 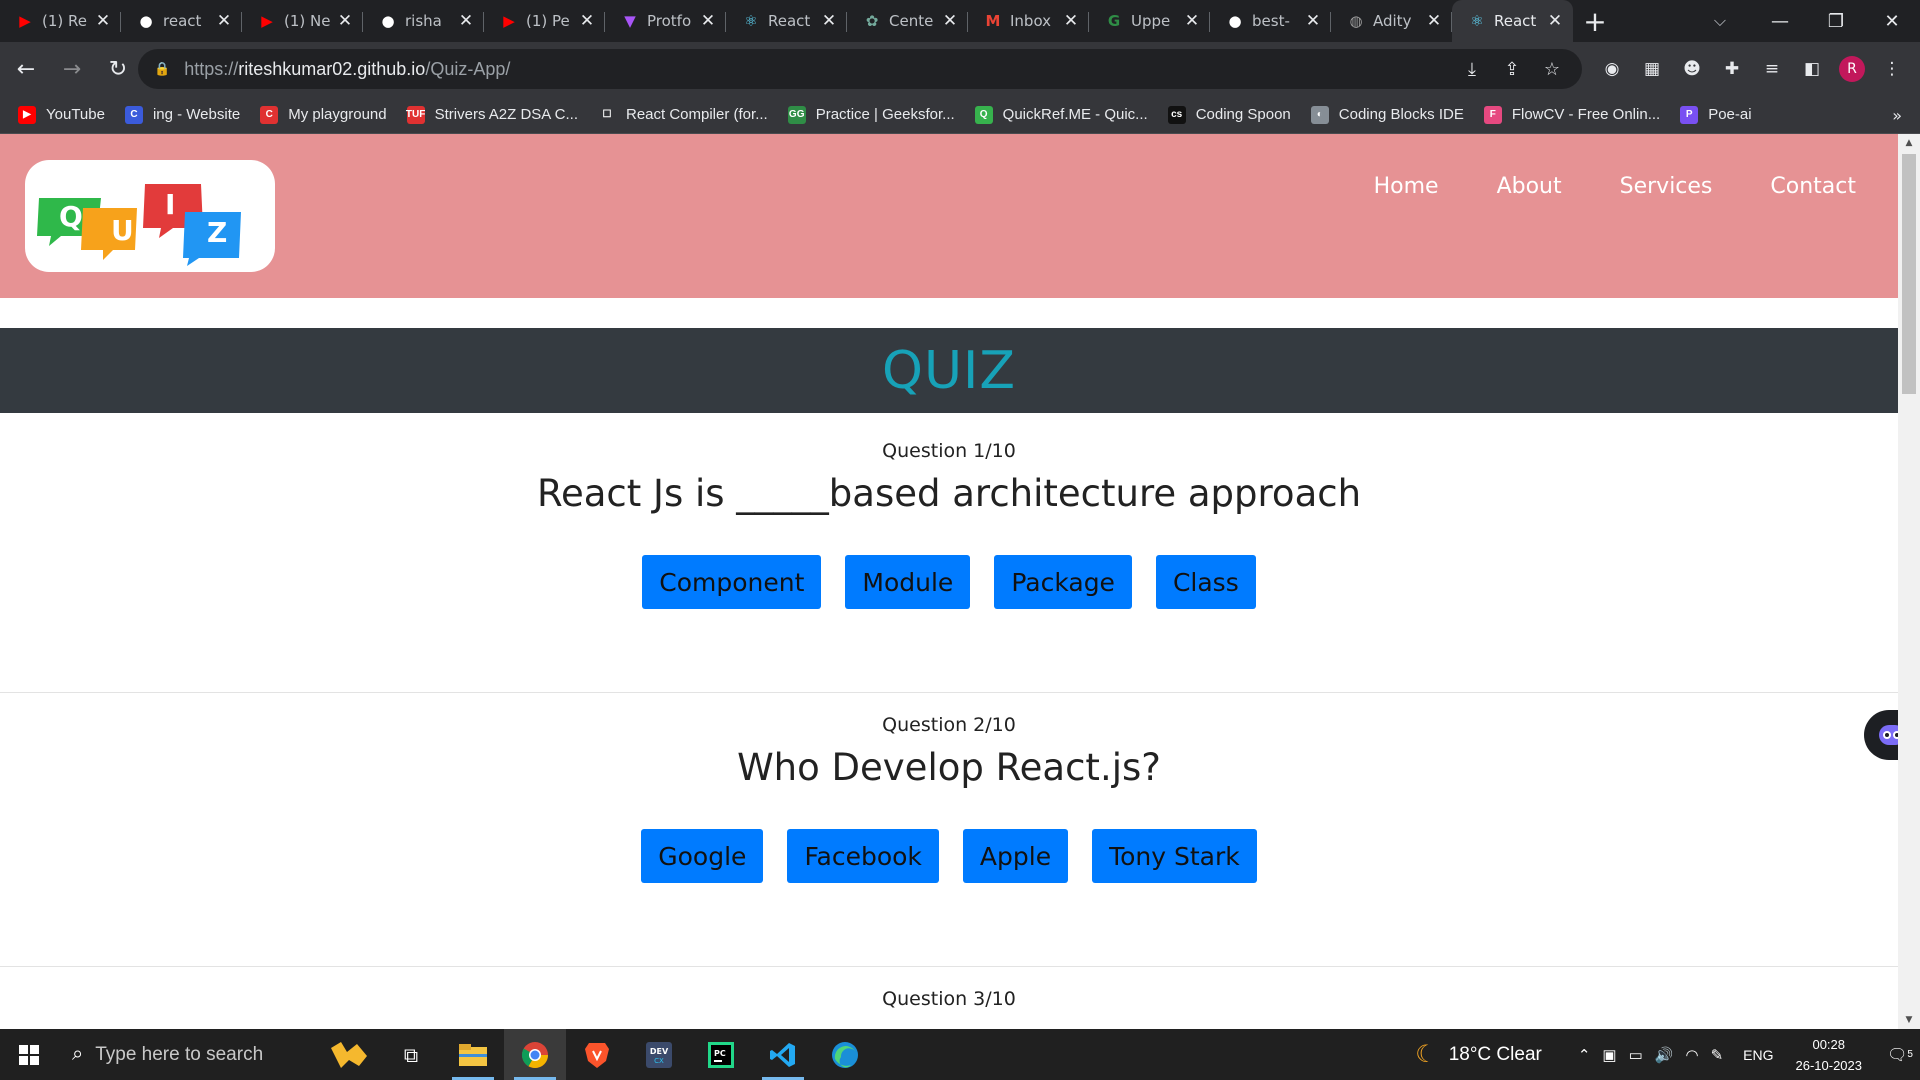 I want to click on nav-link-contact: Contact, so click(x=1813, y=186).